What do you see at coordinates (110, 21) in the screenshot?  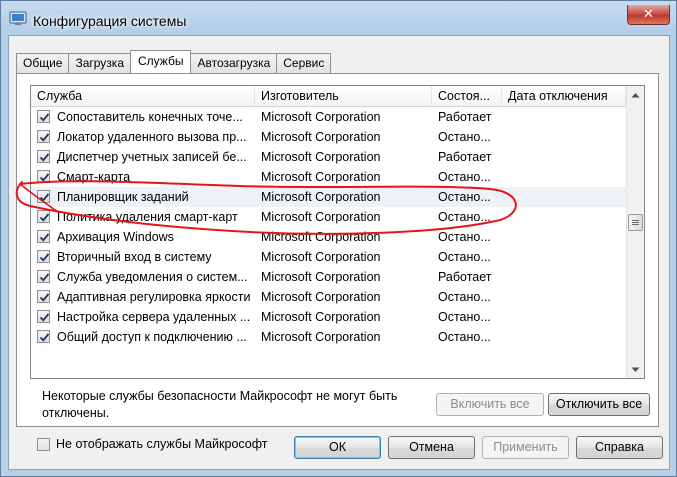 I see `window-title: Конфигурация системы` at bounding box center [110, 21].